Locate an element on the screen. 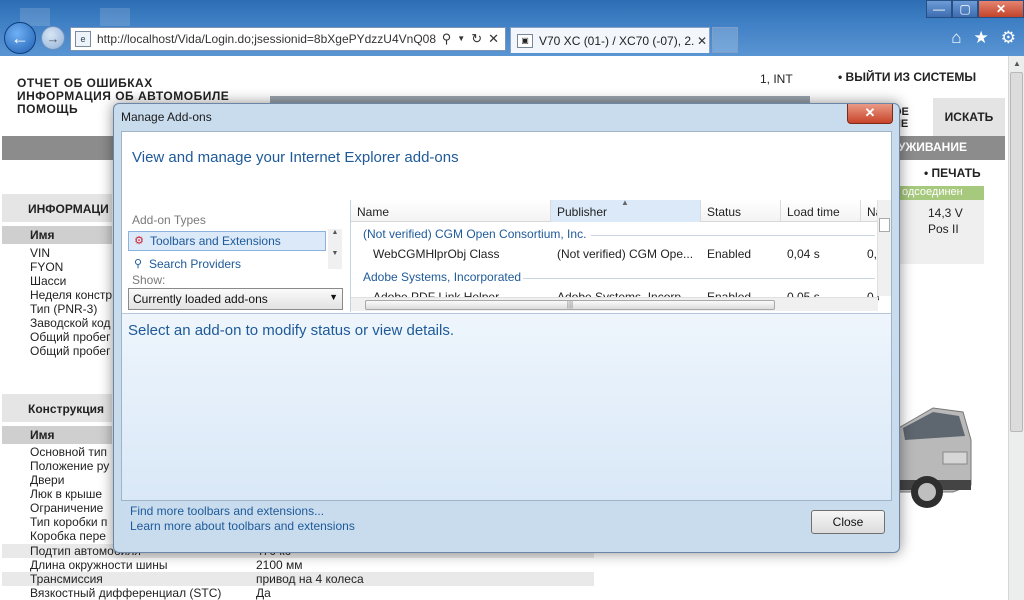  logout-label: ВЫЙТИ ИЗ СИСТЕМЫ is located at coordinates (911, 77).